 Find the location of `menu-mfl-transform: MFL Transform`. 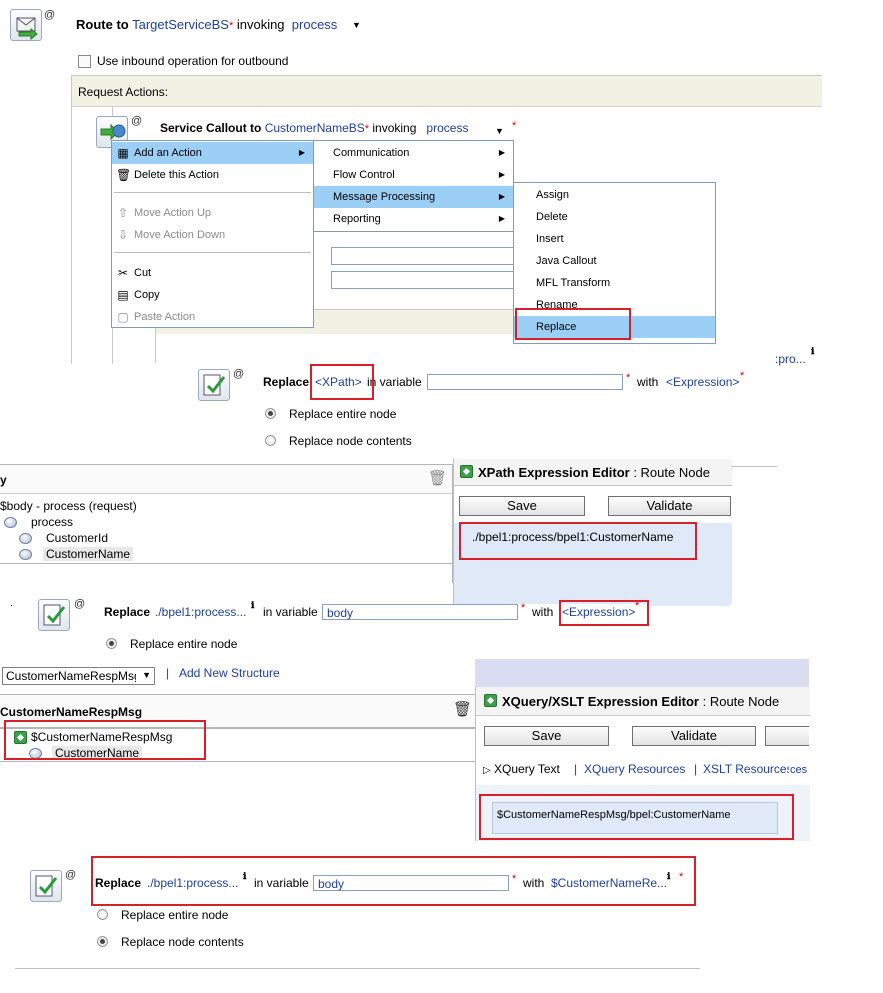

menu-mfl-transform: MFL Transform is located at coordinates (614, 283).